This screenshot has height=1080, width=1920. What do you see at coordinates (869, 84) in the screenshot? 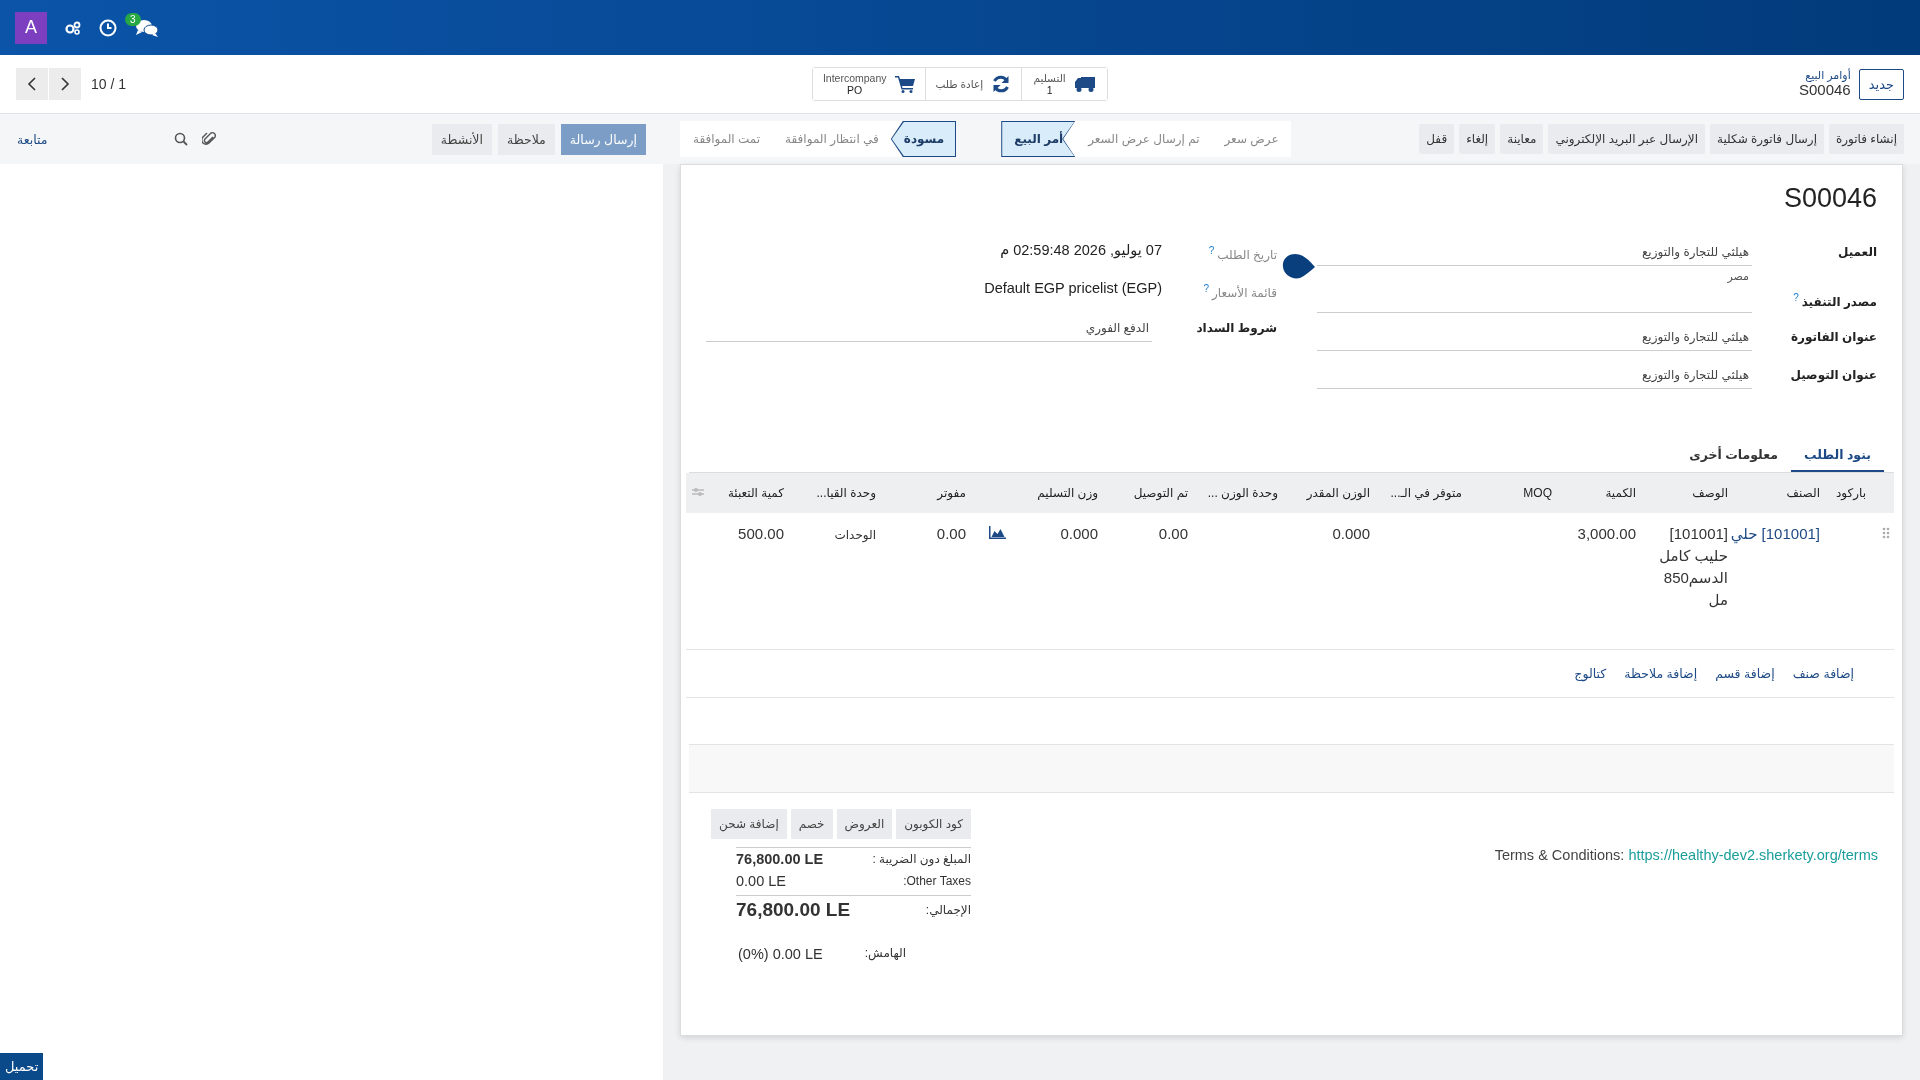
I see `smart-button: Intercompany PO` at bounding box center [869, 84].